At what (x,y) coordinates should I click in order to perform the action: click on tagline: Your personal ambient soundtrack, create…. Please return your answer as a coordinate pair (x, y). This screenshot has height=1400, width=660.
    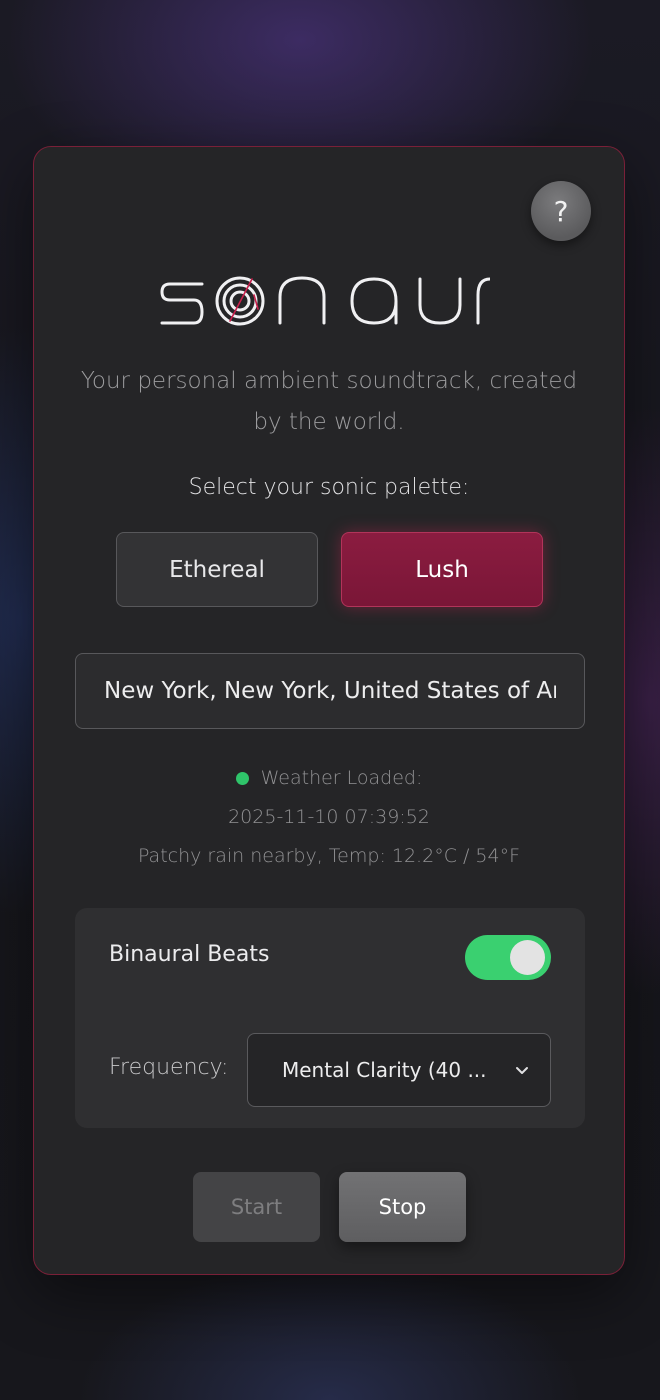
    Looking at the image, I should click on (329, 401).